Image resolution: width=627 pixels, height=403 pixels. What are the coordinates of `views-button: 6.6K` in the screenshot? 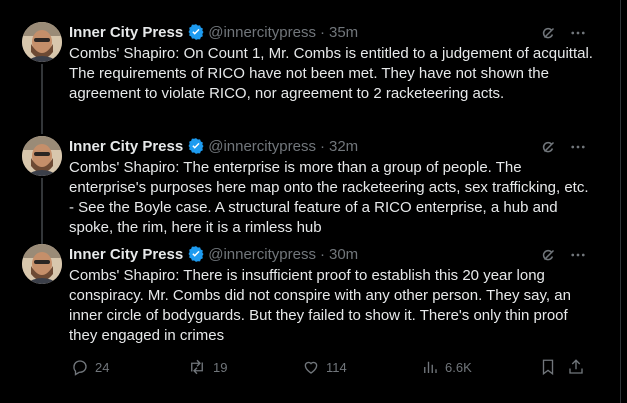 It's located at (446, 367).